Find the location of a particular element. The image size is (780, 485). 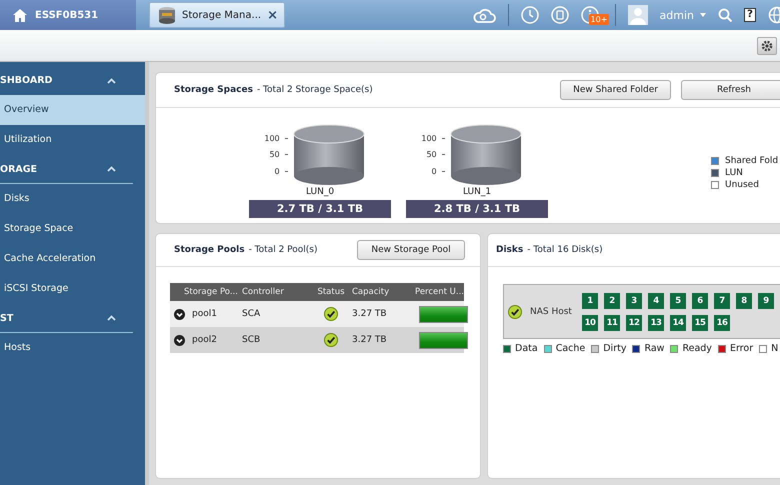

disk-slot: 16 is located at coordinates (722, 322).